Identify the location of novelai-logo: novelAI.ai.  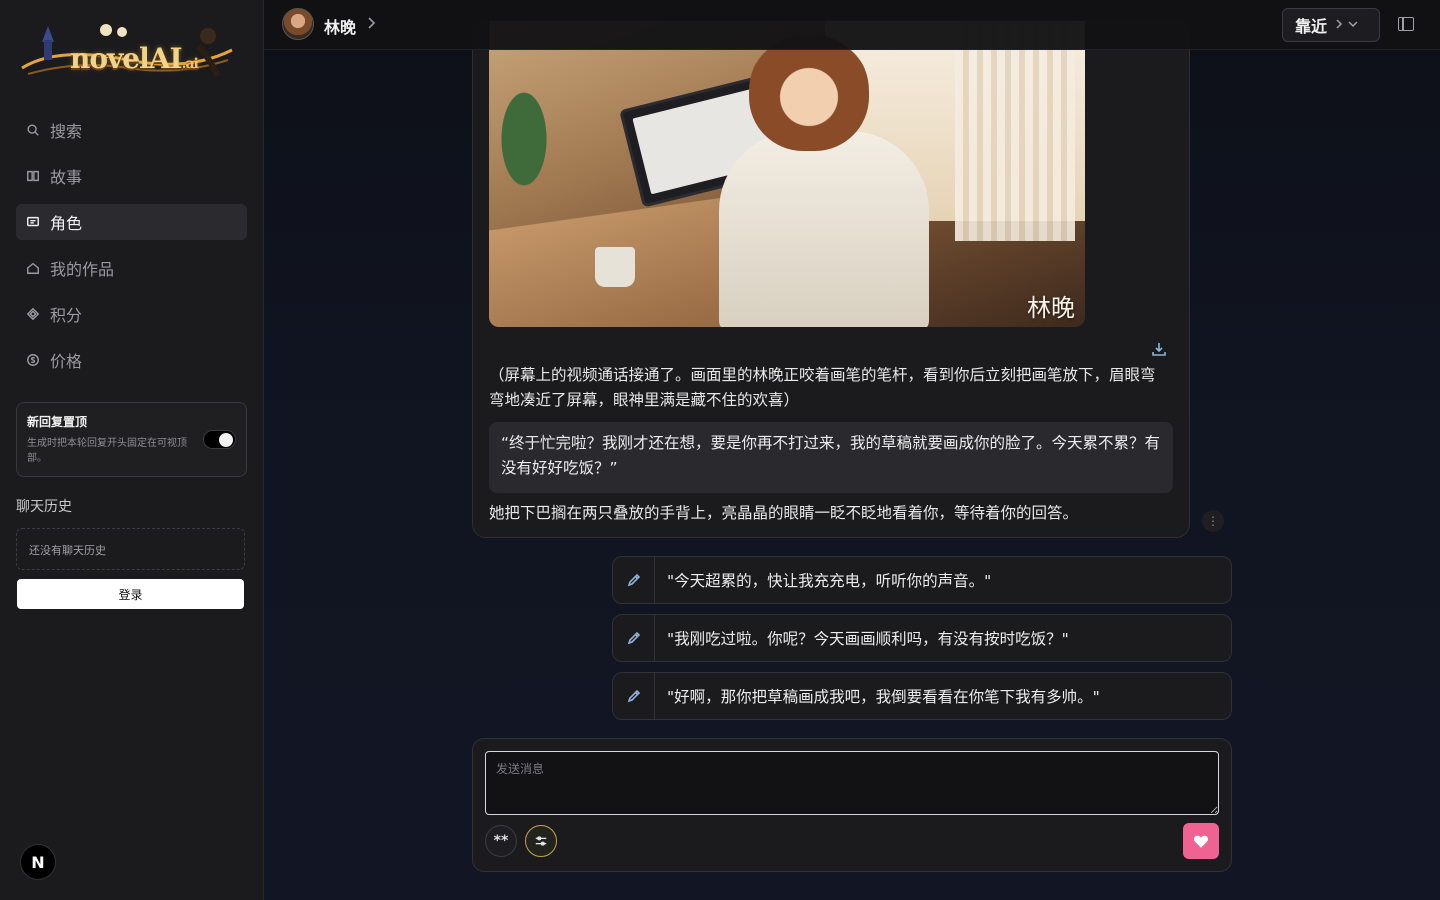
(128, 52).